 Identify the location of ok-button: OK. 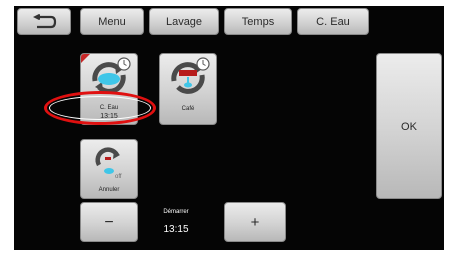
(409, 126).